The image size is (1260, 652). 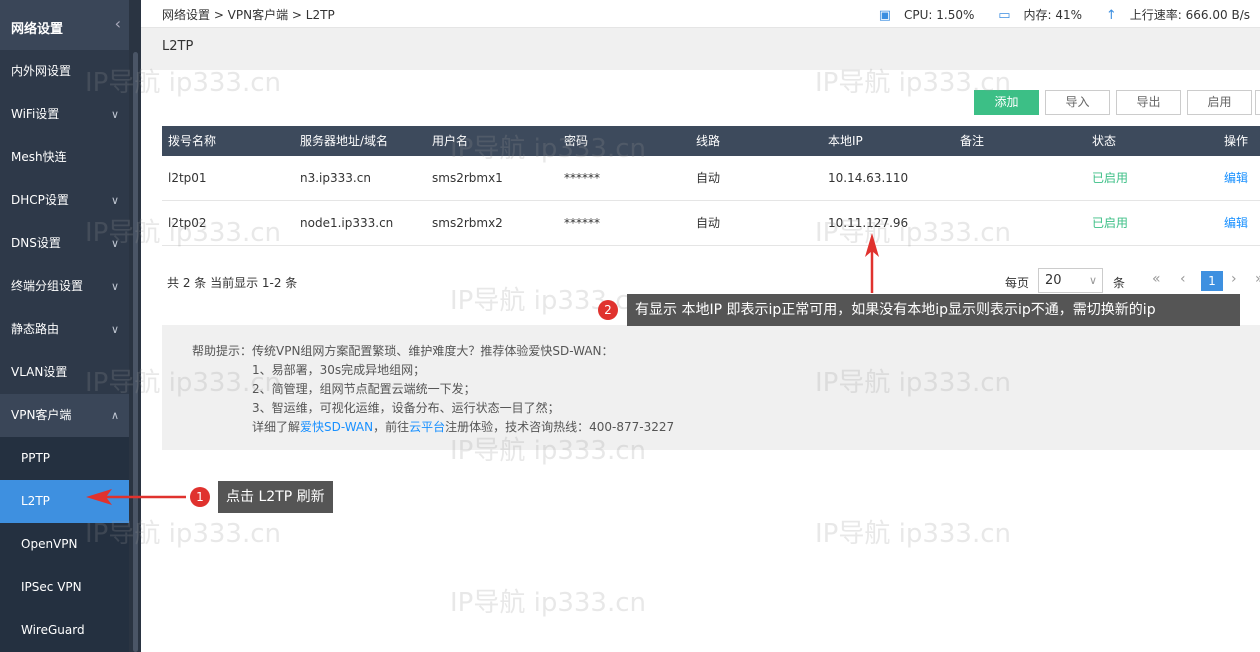 I want to click on sidebar-item-mesh: Mesh快连, so click(x=64, y=157).